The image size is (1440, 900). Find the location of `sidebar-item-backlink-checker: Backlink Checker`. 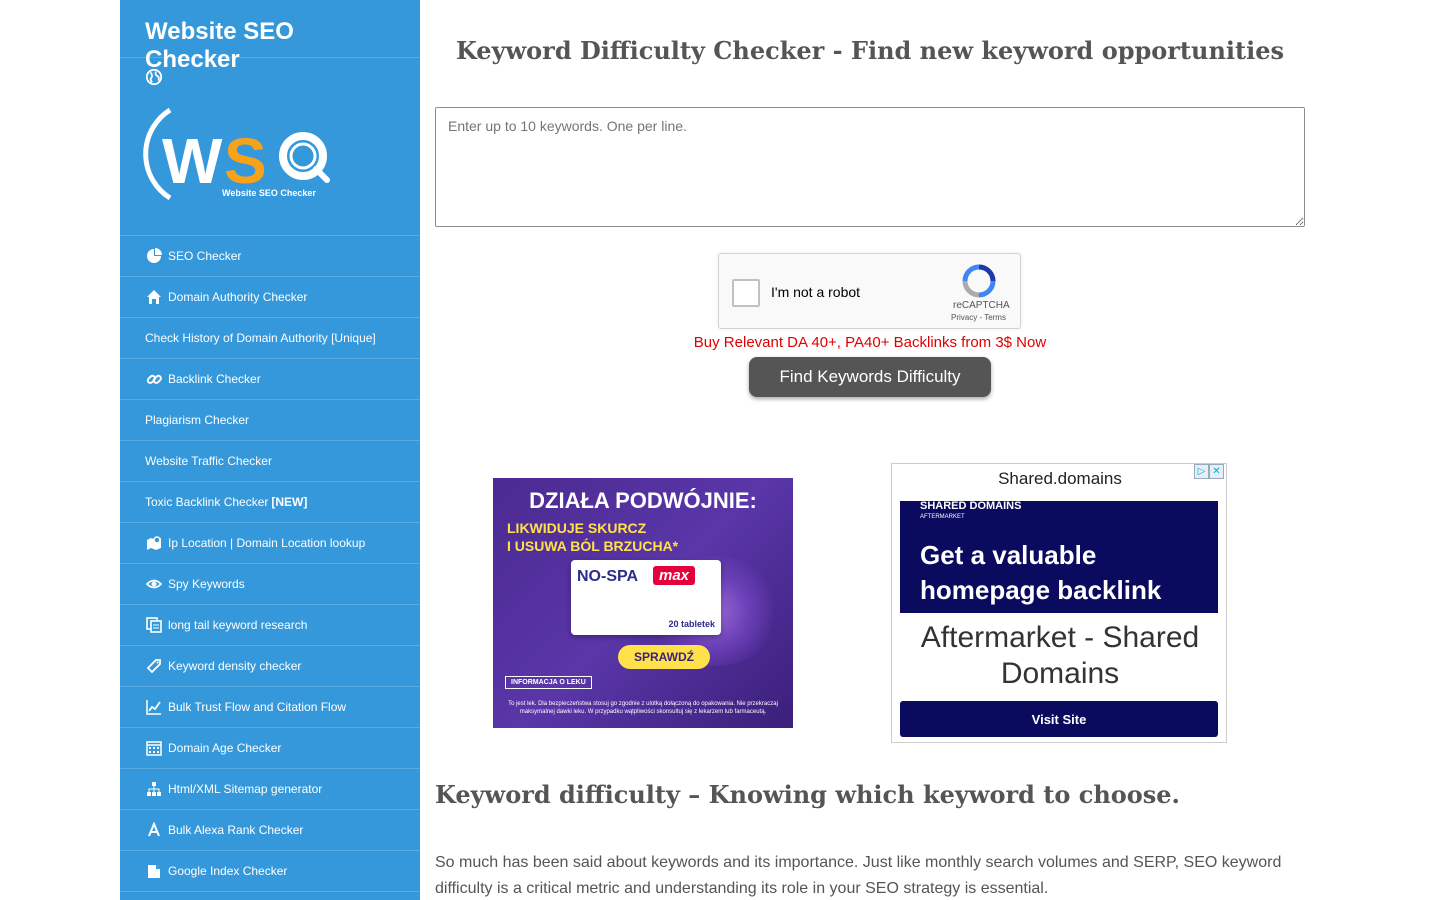

sidebar-item-backlink-checker: Backlink Checker is located at coordinates (270, 379).